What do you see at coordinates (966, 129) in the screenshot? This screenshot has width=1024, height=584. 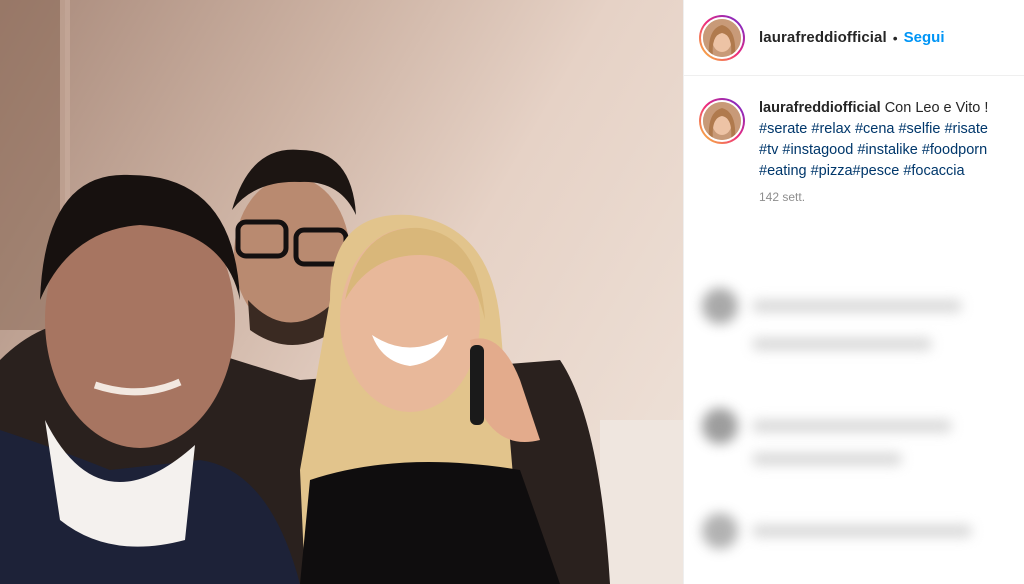 I see `hashtag: #risate` at bounding box center [966, 129].